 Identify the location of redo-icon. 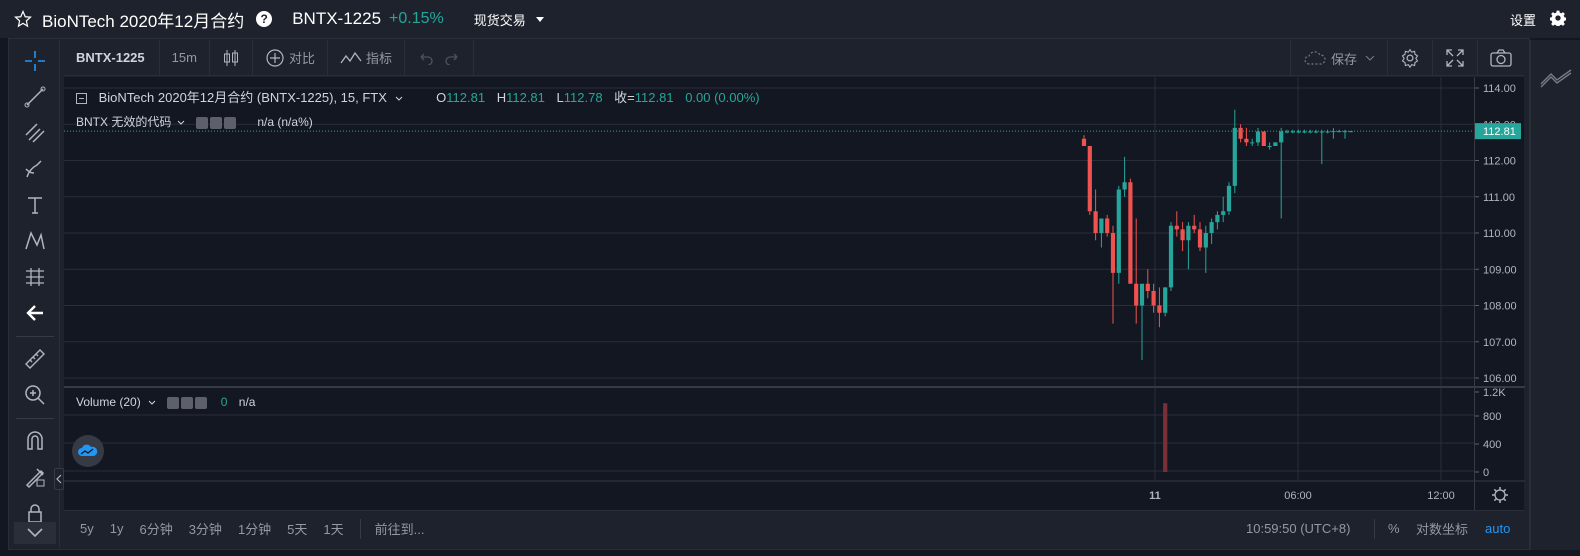
(451, 59).